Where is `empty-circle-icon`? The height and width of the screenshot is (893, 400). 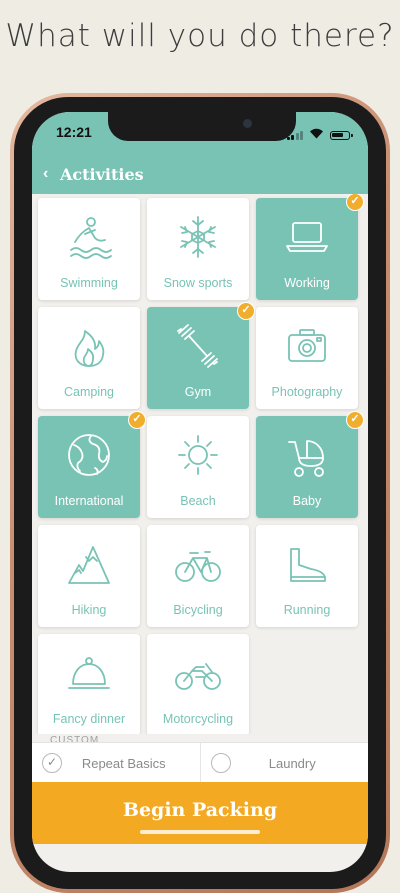 empty-circle-icon is located at coordinates (220, 763).